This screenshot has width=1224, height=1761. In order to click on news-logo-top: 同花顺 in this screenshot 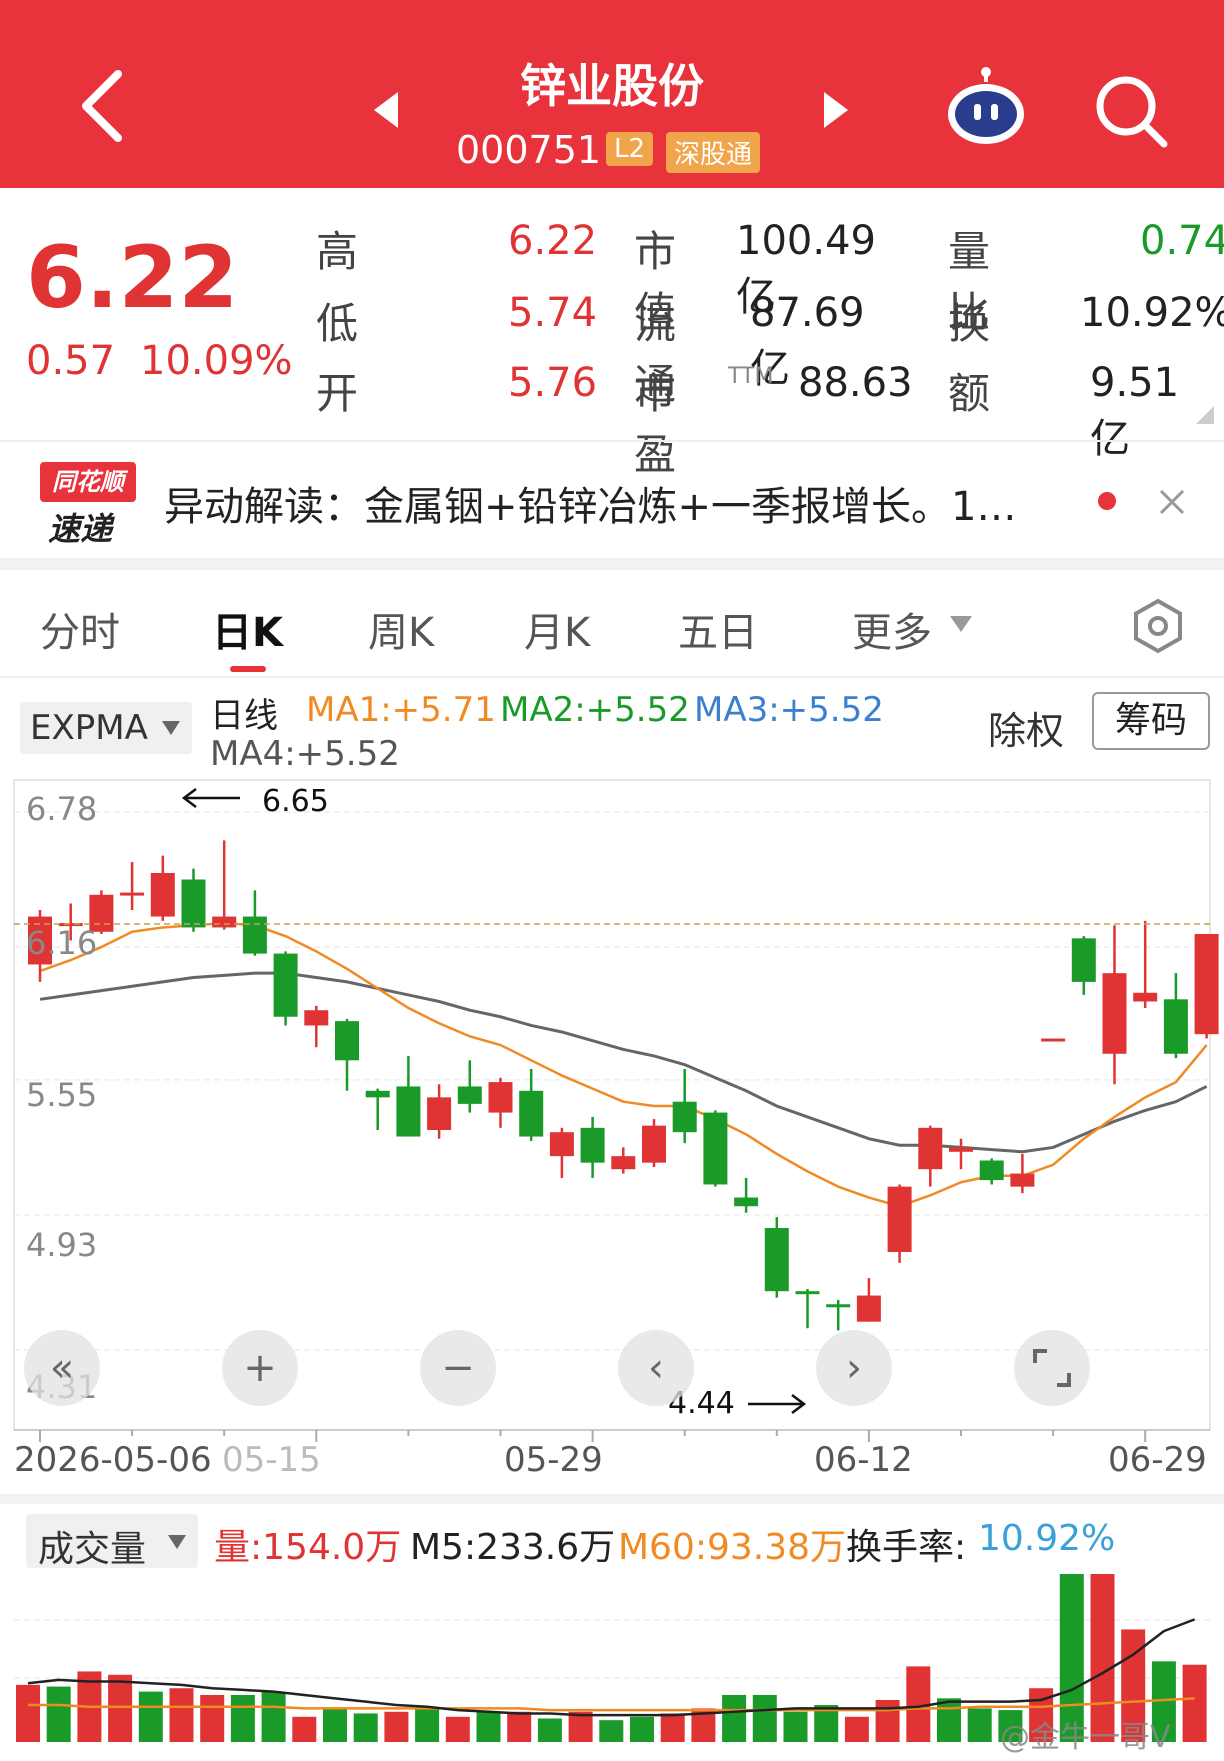, I will do `click(88, 482)`.